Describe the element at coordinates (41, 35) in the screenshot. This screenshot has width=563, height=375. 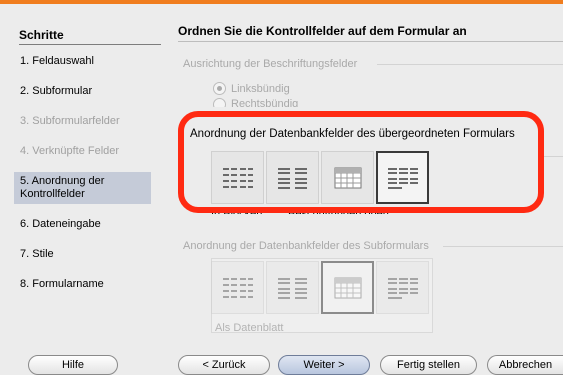
I see `steps-heading: Schritte` at that location.